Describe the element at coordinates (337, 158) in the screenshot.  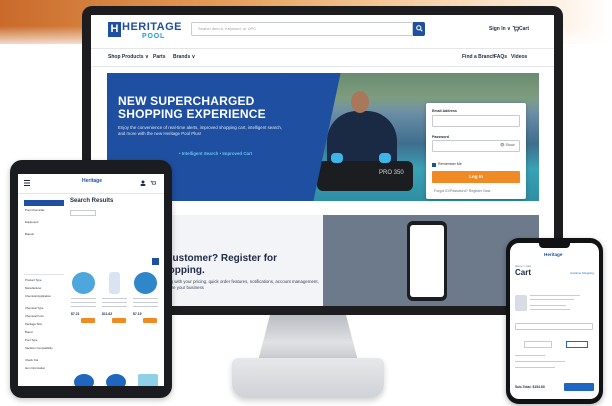
I see `photo-glove-left` at that location.